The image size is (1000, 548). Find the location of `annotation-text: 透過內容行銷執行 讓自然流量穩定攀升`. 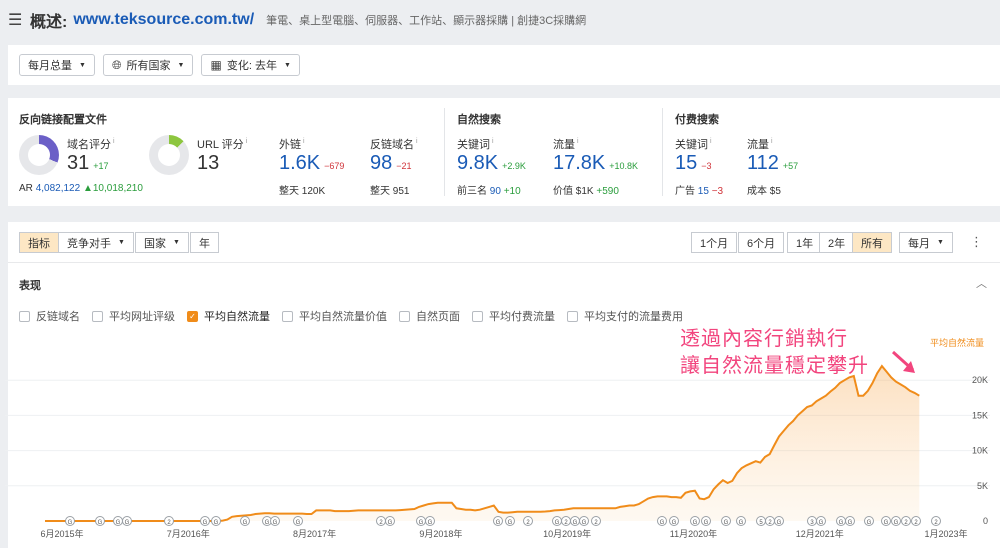

annotation-text: 透過內容行銷執行 讓自然流量穩定攀升 is located at coordinates (774, 353).